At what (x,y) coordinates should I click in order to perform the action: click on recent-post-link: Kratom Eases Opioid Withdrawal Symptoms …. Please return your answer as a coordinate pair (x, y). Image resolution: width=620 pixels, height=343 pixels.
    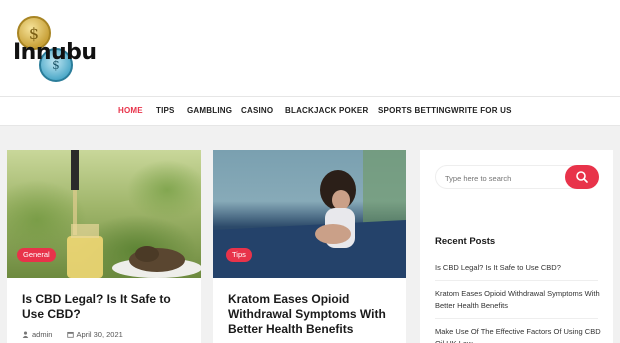
    Looking at the image, I should click on (520, 300).